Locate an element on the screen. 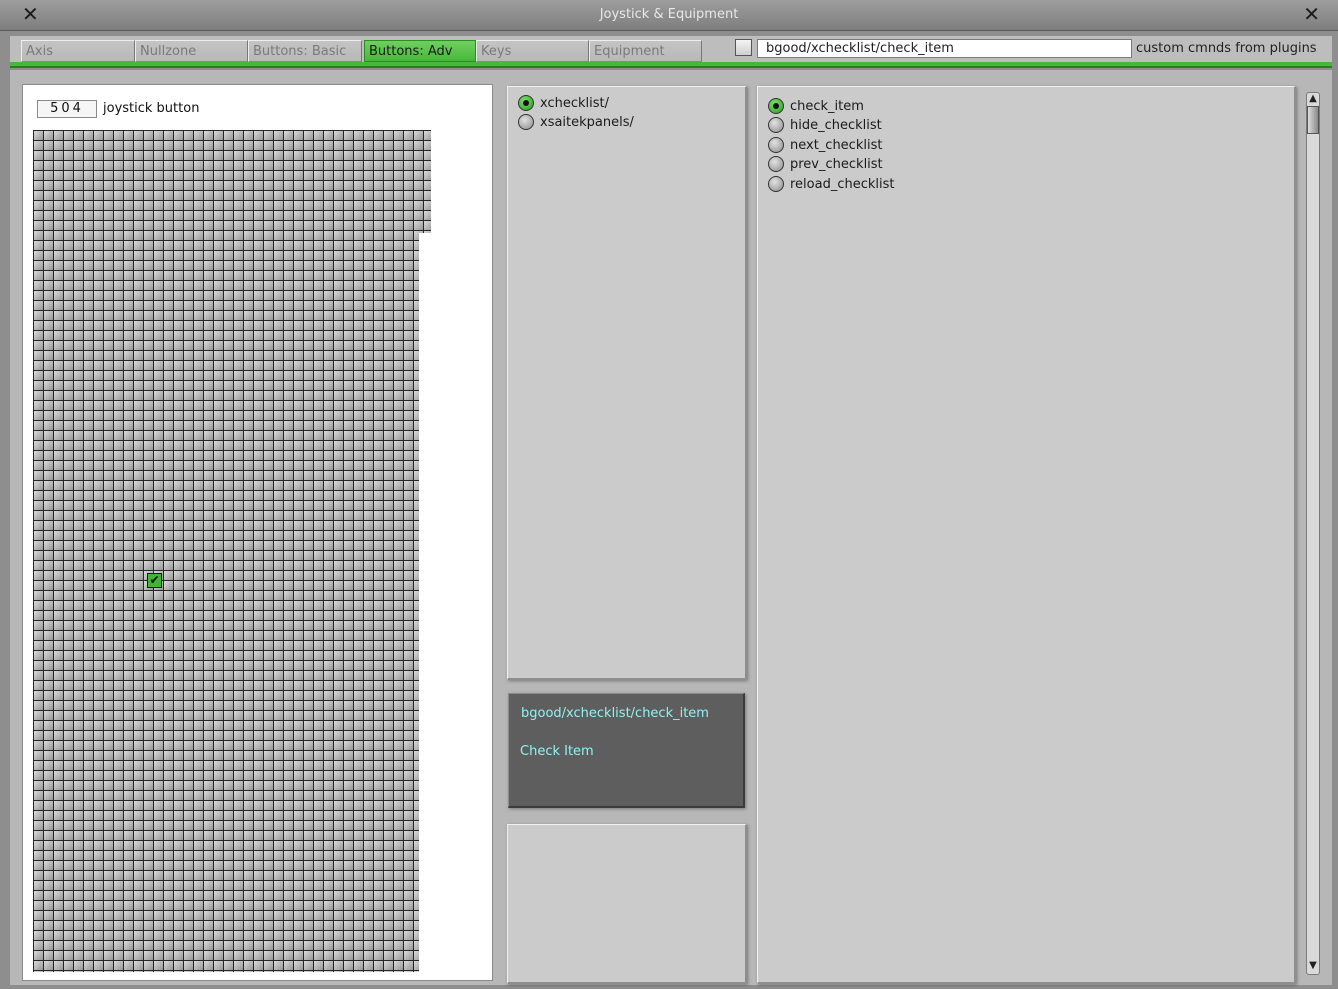 The image size is (1338, 989). command-label: check_item is located at coordinates (827, 106).